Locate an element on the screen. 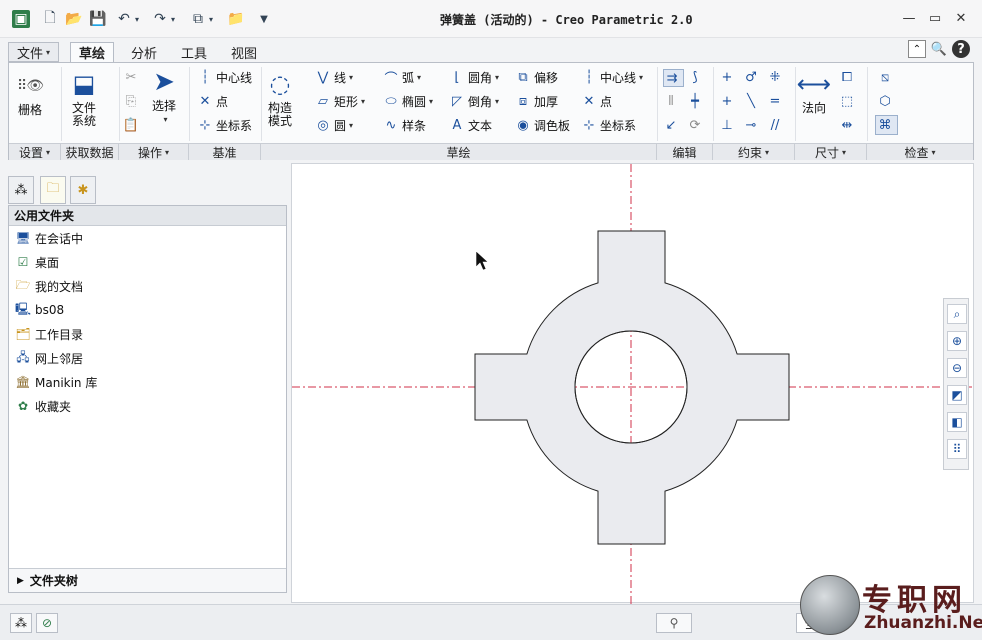  arc-button: ⌒ 弧 ▾ is located at coordinates (402, 78).